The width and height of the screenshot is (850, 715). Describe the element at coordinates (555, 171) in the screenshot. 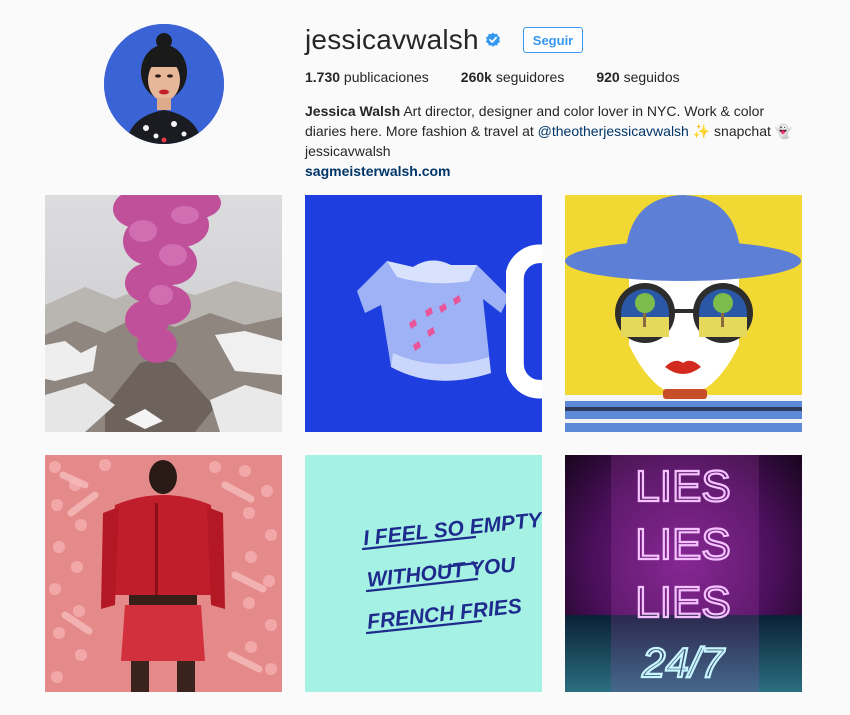

I see `profile-website-link: sagmeisterwalsh.com` at that location.